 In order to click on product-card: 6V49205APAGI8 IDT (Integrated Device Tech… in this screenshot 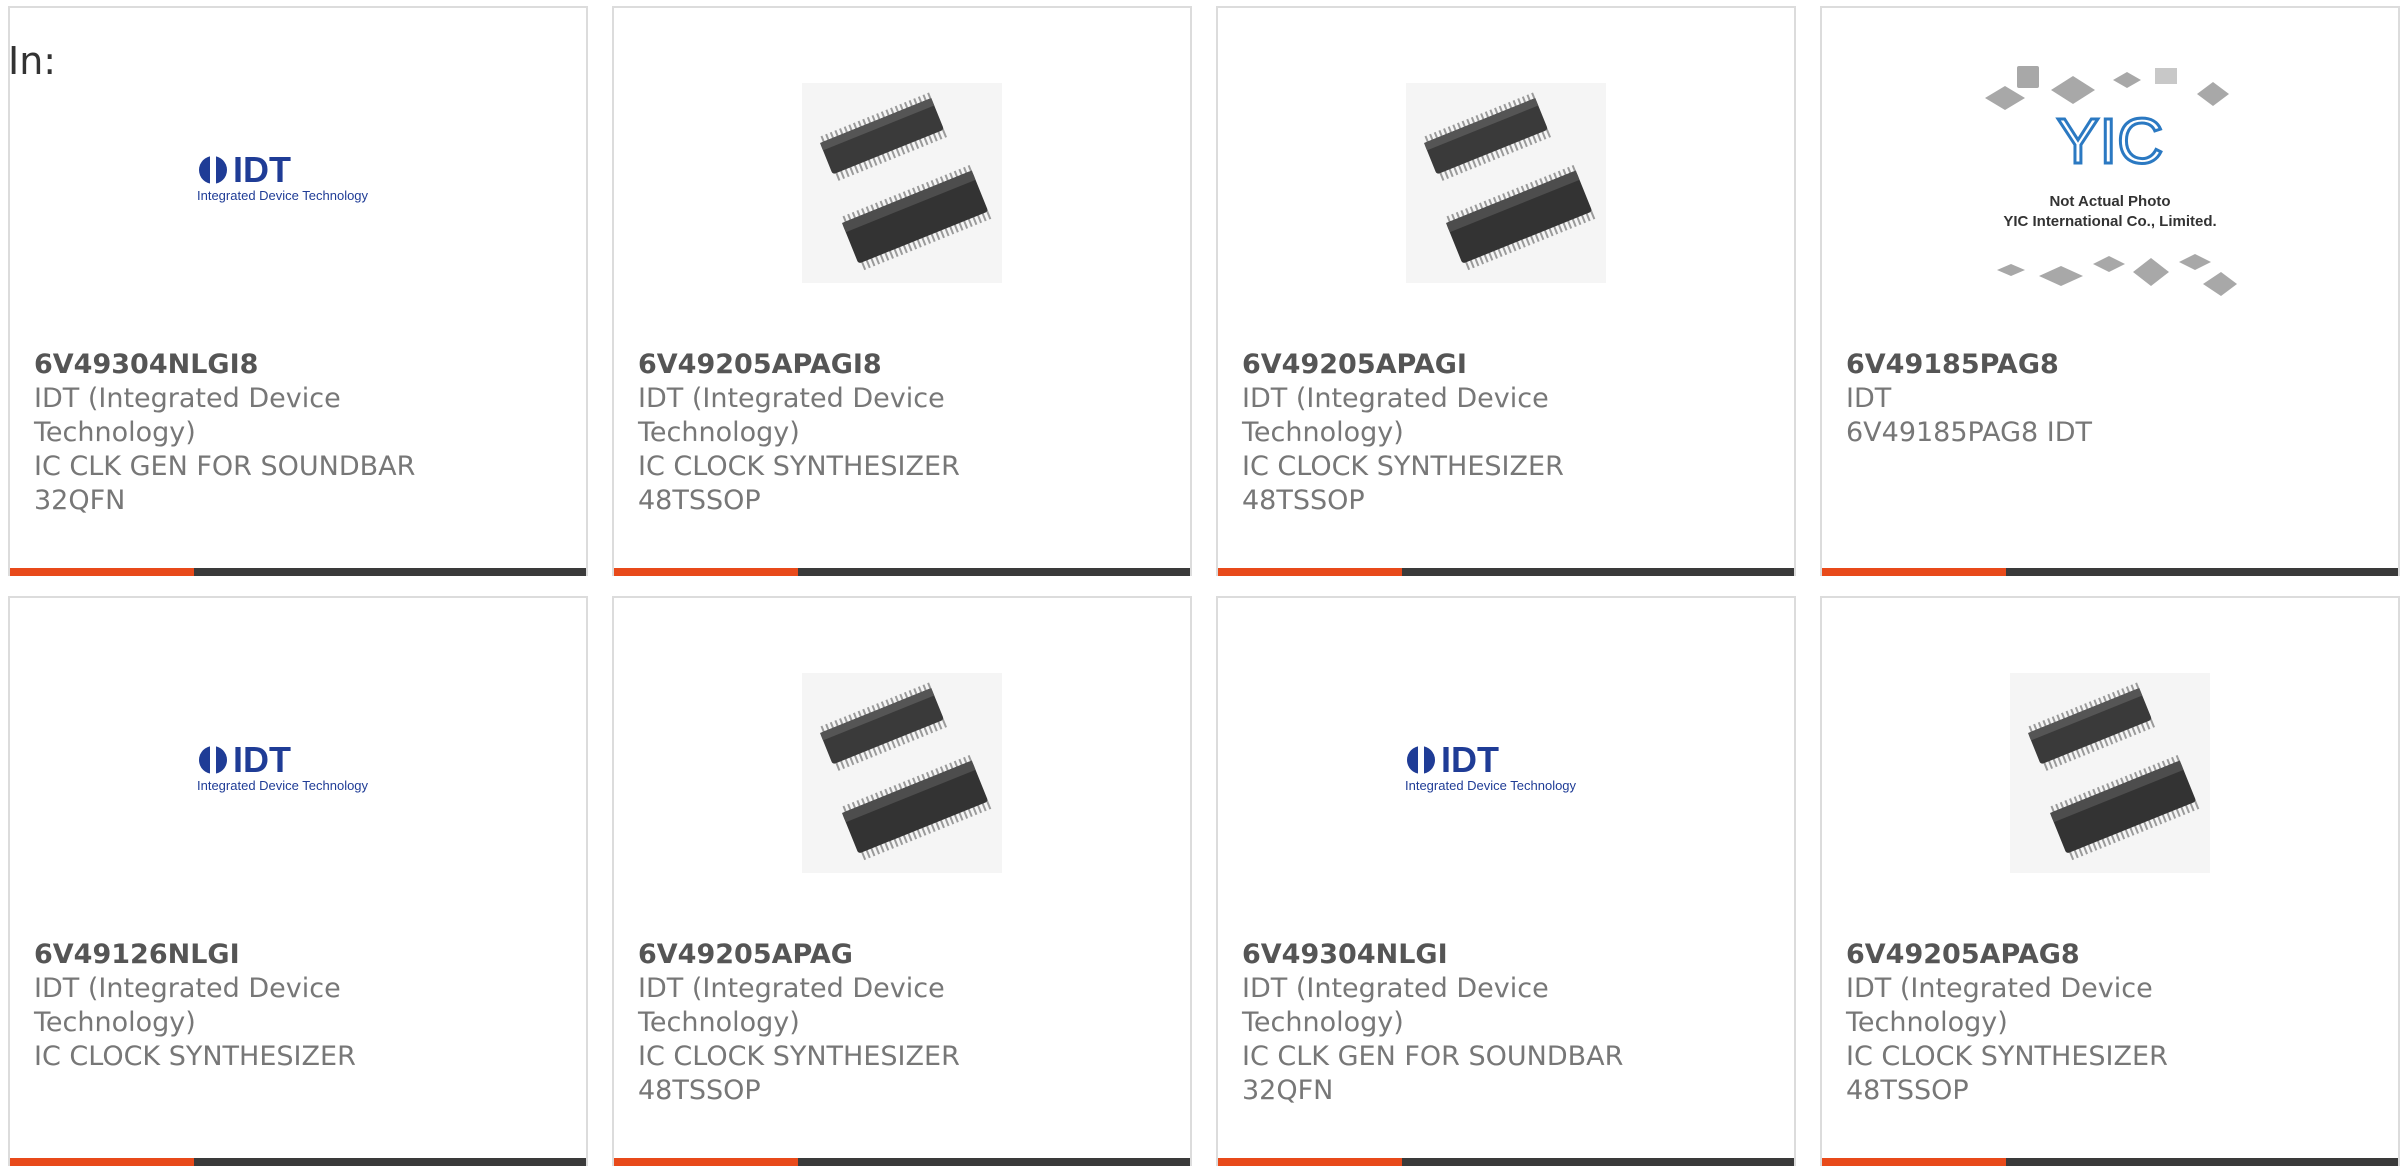, I will do `click(902, 291)`.